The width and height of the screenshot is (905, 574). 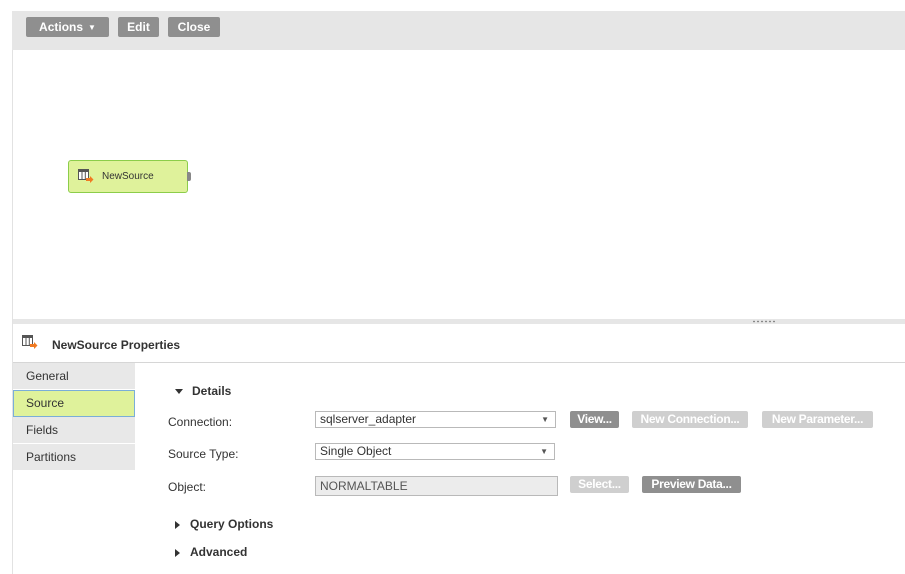 I want to click on tab-label: Source, so click(x=45, y=403).